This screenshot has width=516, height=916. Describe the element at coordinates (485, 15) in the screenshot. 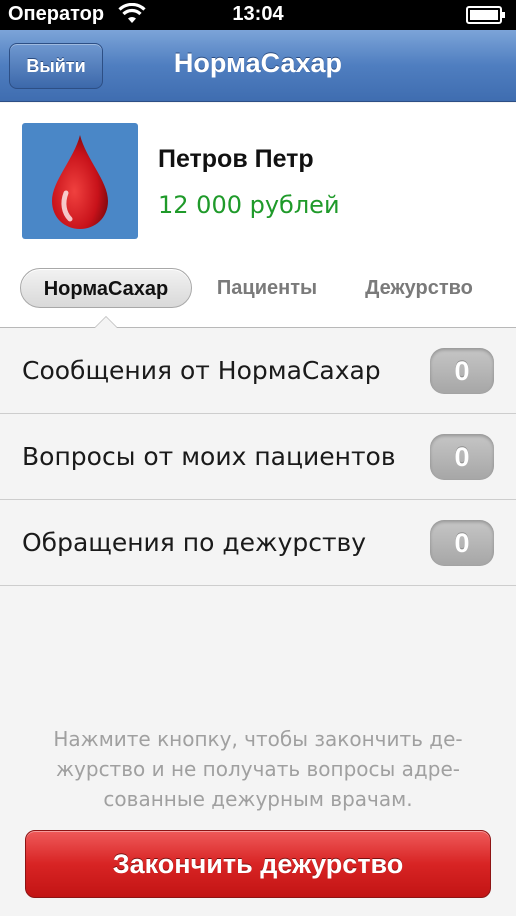

I see `battery-icon` at that location.